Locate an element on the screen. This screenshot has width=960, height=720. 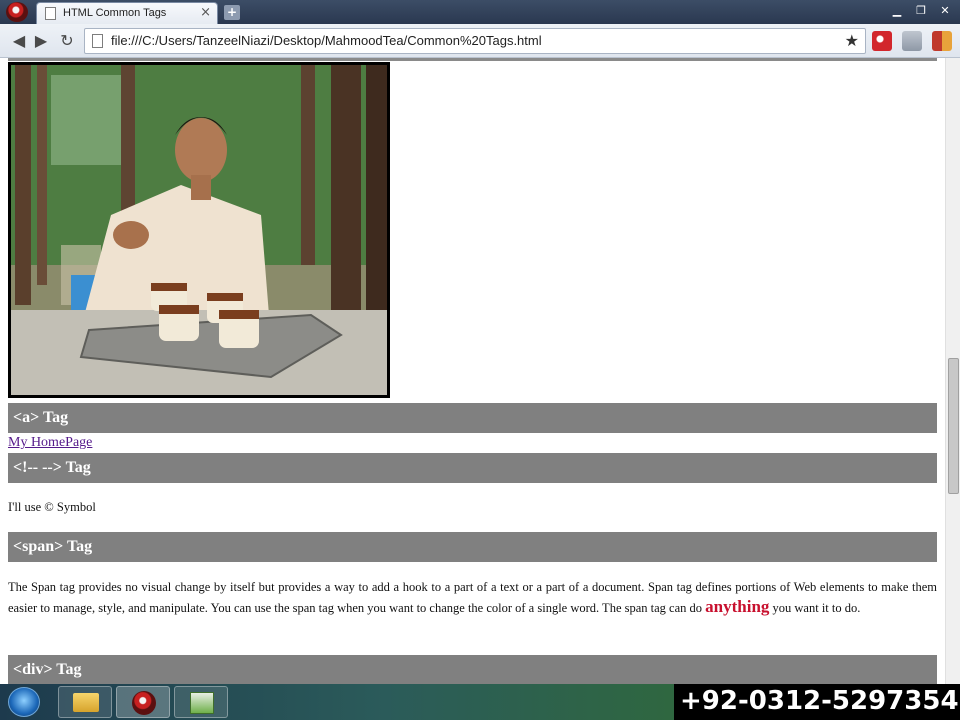
new-tab-button: + is located at coordinates (232, 12).